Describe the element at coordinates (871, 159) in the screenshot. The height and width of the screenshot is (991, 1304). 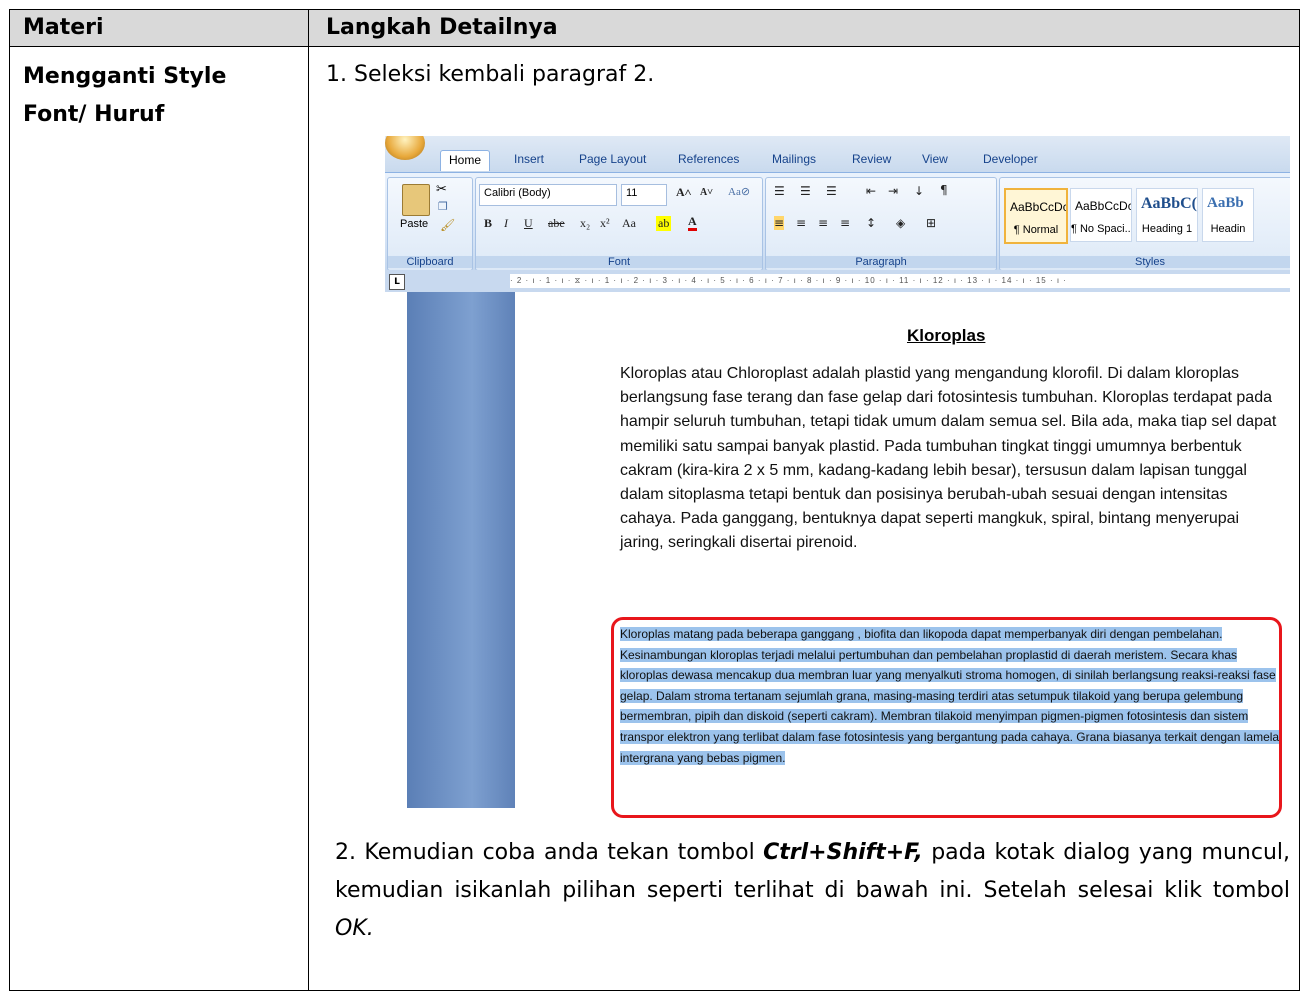
I see `tab-review: Review` at that location.